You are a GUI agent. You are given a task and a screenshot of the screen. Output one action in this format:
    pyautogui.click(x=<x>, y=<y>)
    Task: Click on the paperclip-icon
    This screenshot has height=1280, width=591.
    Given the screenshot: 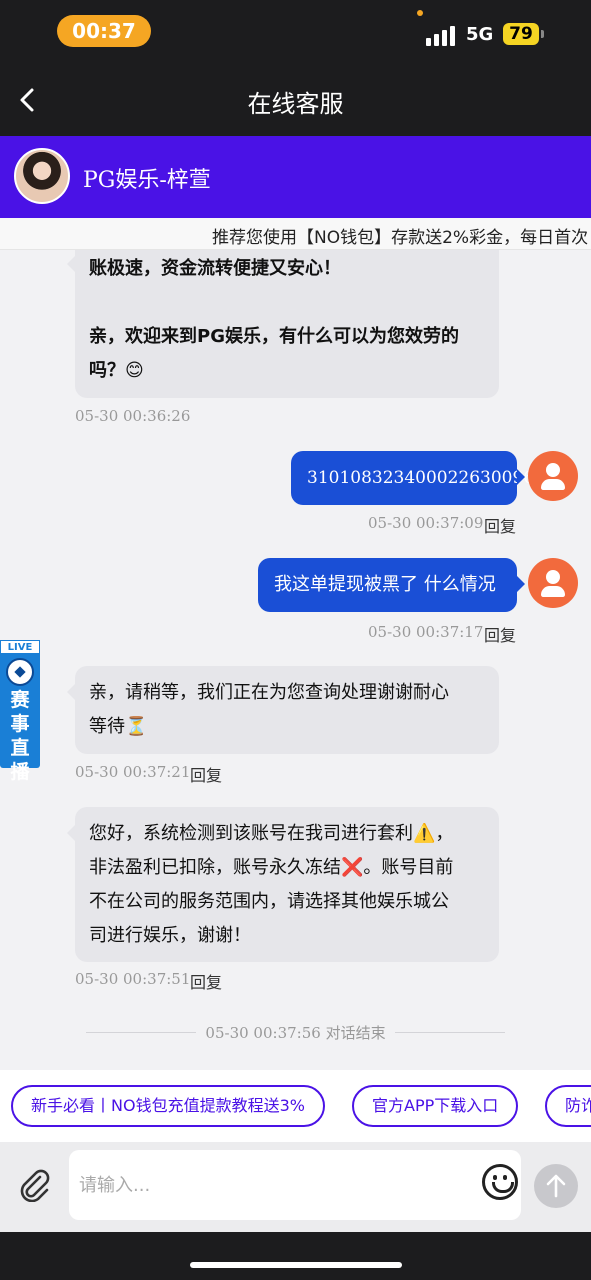 What is the action you would take?
    pyautogui.click(x=35, y=1185)
    